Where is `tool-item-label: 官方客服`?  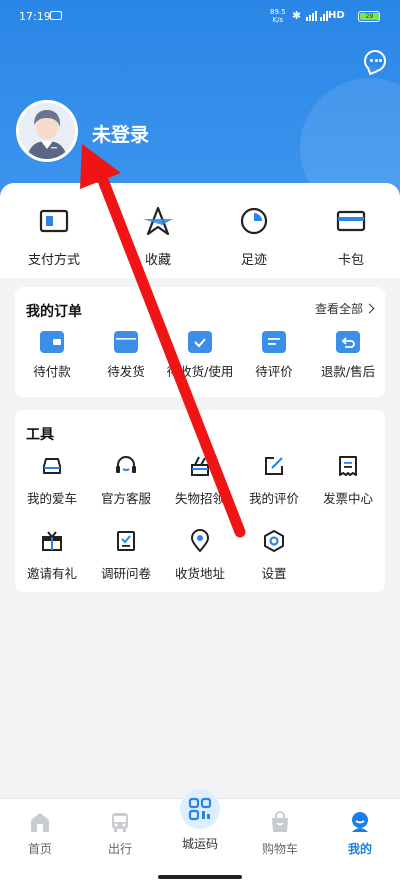
tool-item-label: 官方客服 is located at coordinates (125, 498).